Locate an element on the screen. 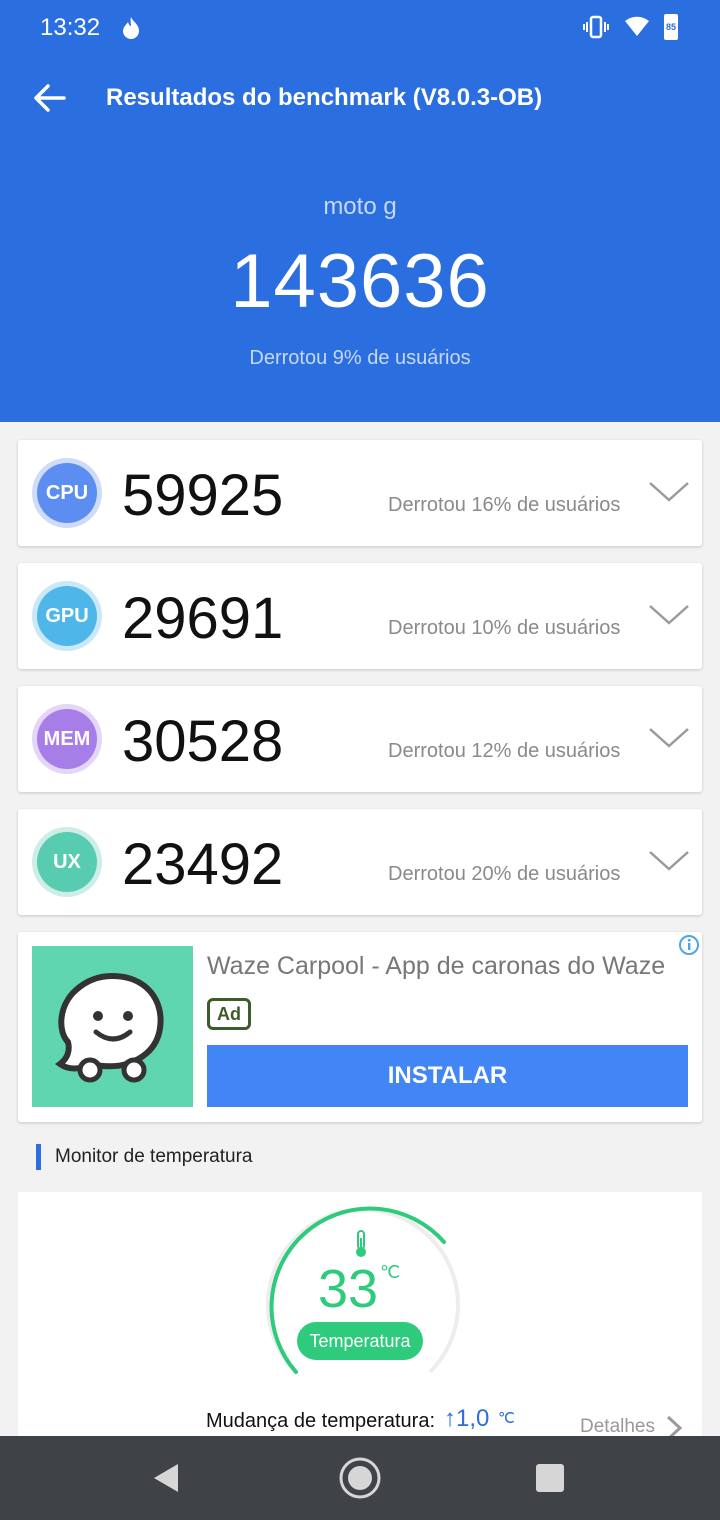  score-card-ux: UX 23492 Derrotou 20% de usuários is located at coordinates (360, 862).